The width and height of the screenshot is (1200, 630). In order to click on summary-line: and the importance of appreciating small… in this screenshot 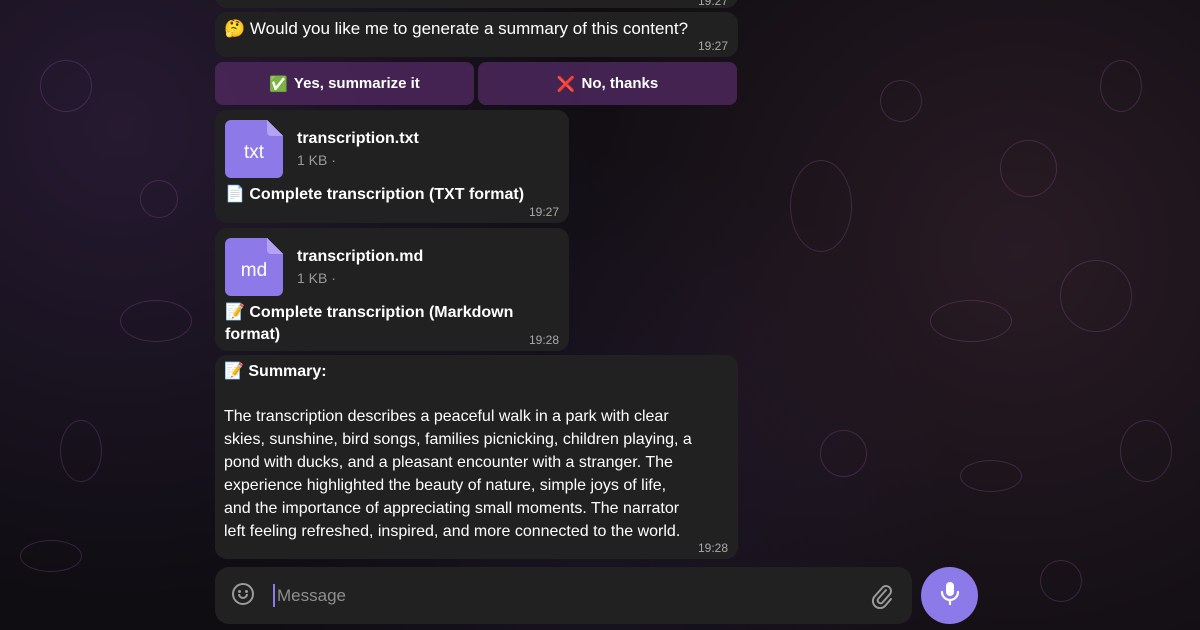, I will do `click(452, 508)`.